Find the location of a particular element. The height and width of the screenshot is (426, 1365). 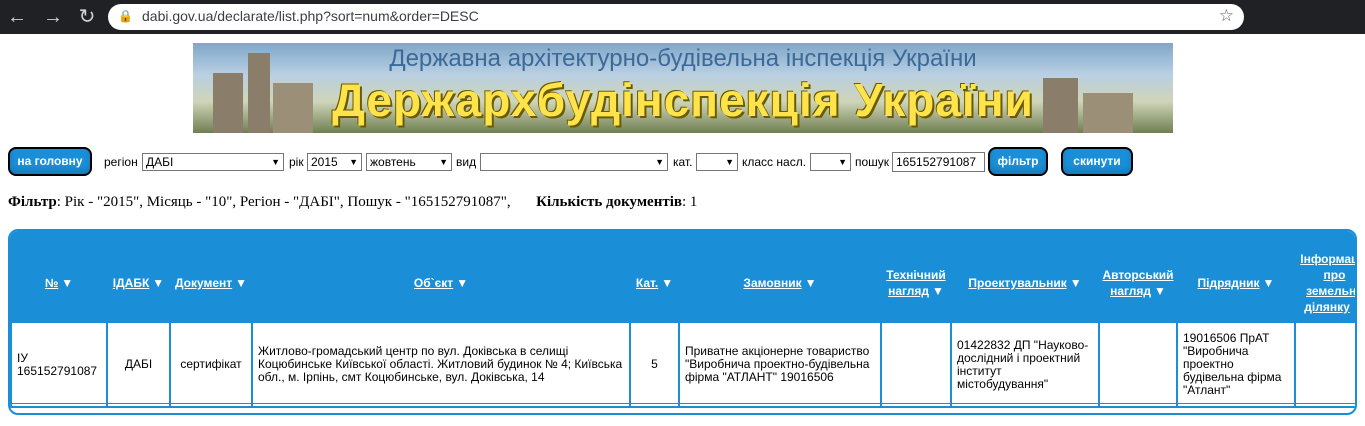

table-cell-idabk: ДАБІ is located at coordinates (138, 364).